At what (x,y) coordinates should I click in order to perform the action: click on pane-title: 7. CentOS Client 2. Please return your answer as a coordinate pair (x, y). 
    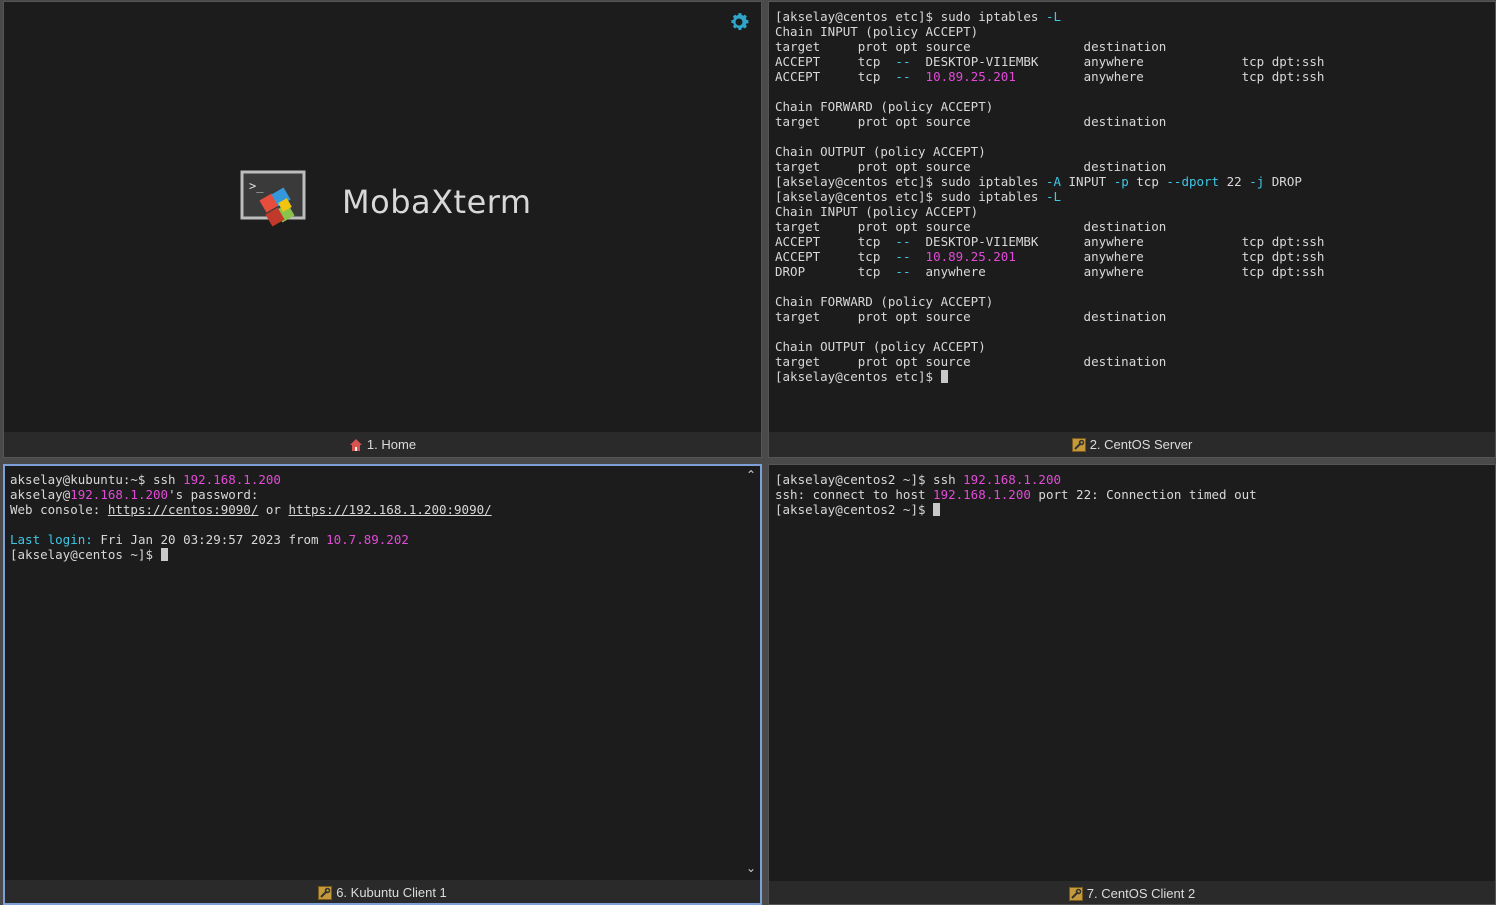
    Looking at the image, I should click on (1141, 893).